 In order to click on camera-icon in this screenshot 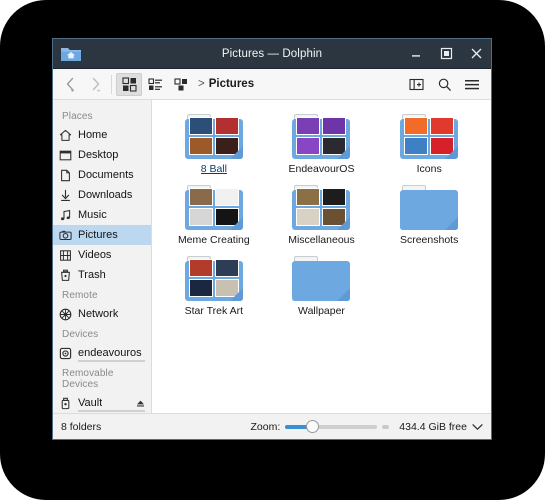, I will do `click(65, 235)`.